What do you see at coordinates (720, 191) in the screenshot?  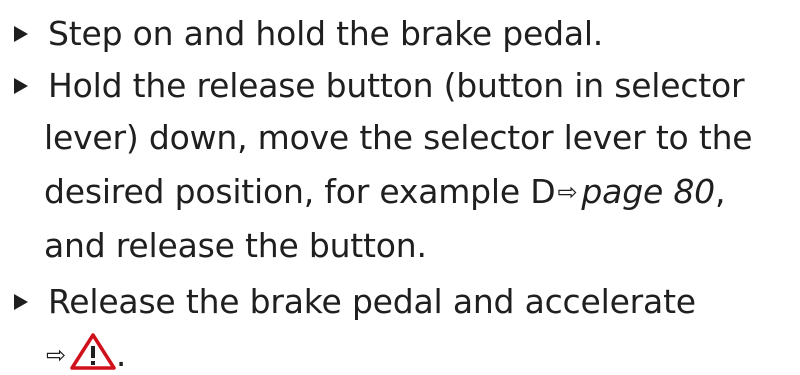 I see `step-2-line-3-trailing: ,` at bounding box center [720, 191].